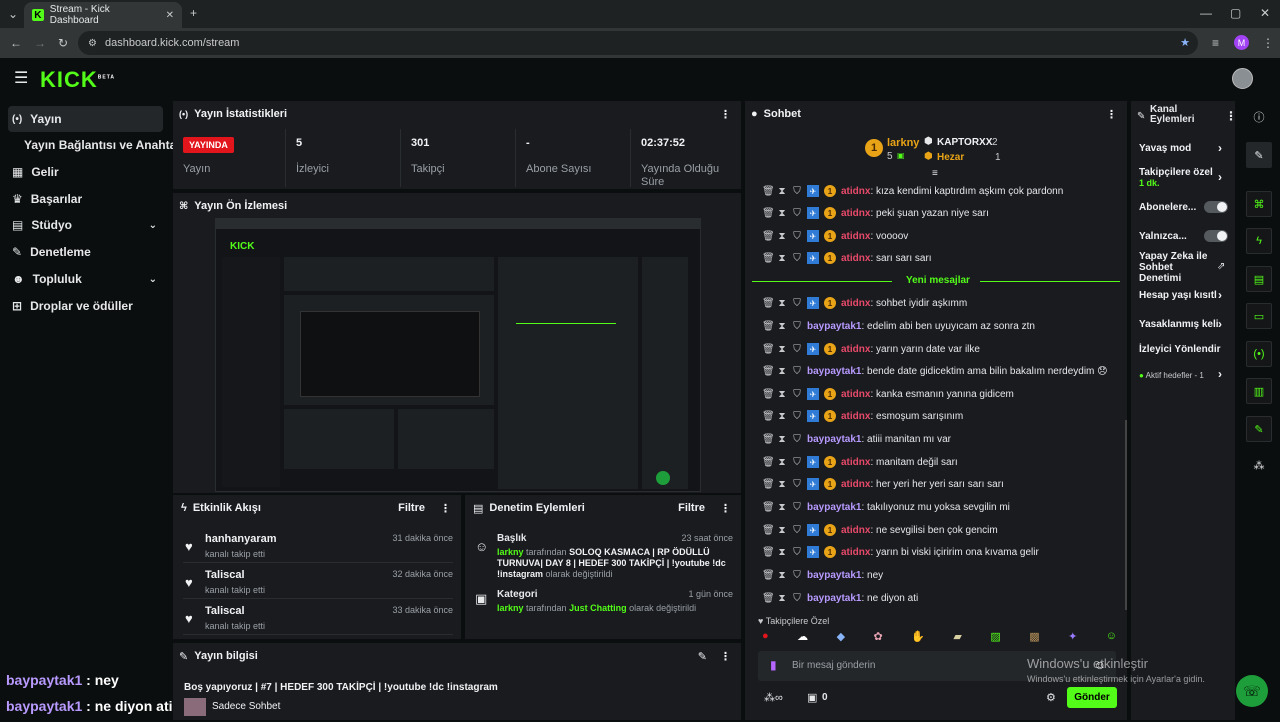 This screenshot has width=1280, height=722. What do you see at coordinates (802, 638) in the screenshot?
I see `emote-icon: ☁` at bounding box center [802, 638].